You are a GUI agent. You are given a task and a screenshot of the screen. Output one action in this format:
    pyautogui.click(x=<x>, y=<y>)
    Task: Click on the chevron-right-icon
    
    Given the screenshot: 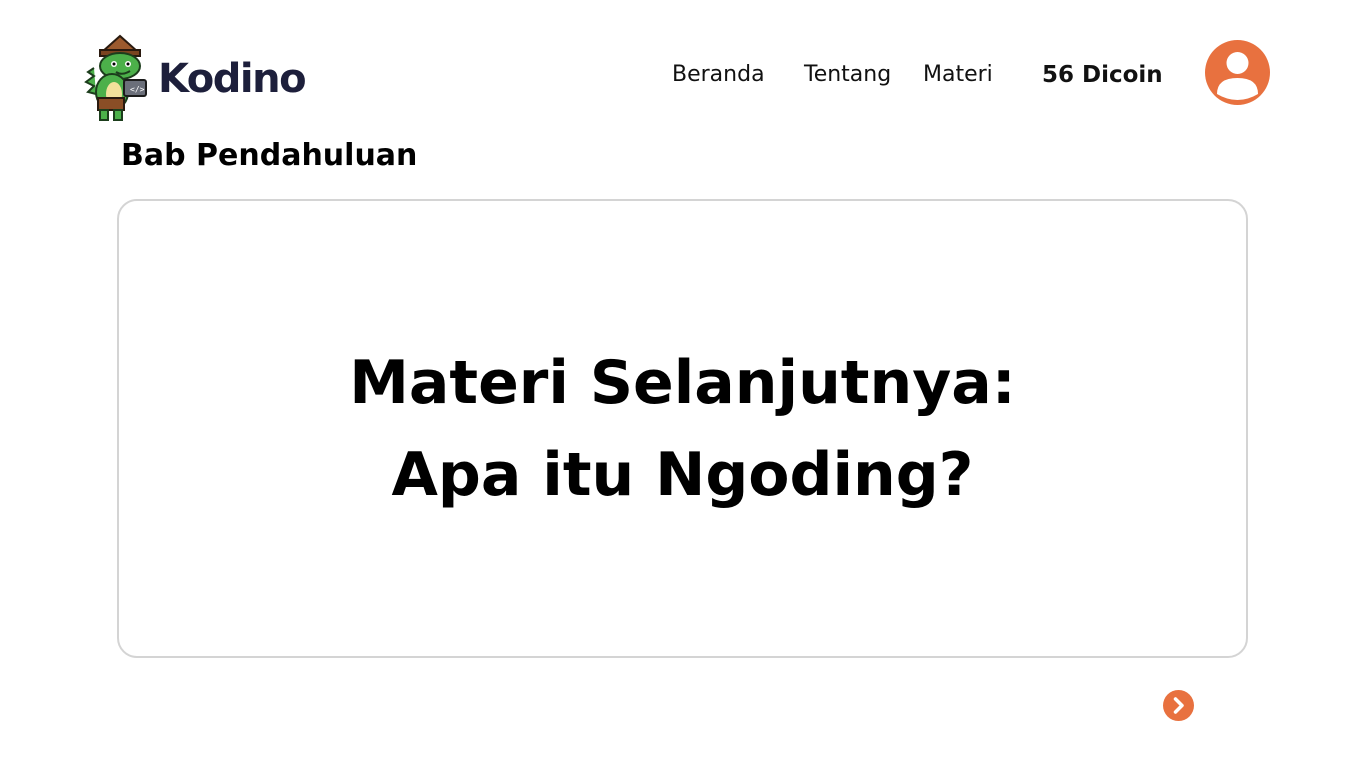 What is the action you would take?
    pyautogui.click(x=1178, y=705)
    